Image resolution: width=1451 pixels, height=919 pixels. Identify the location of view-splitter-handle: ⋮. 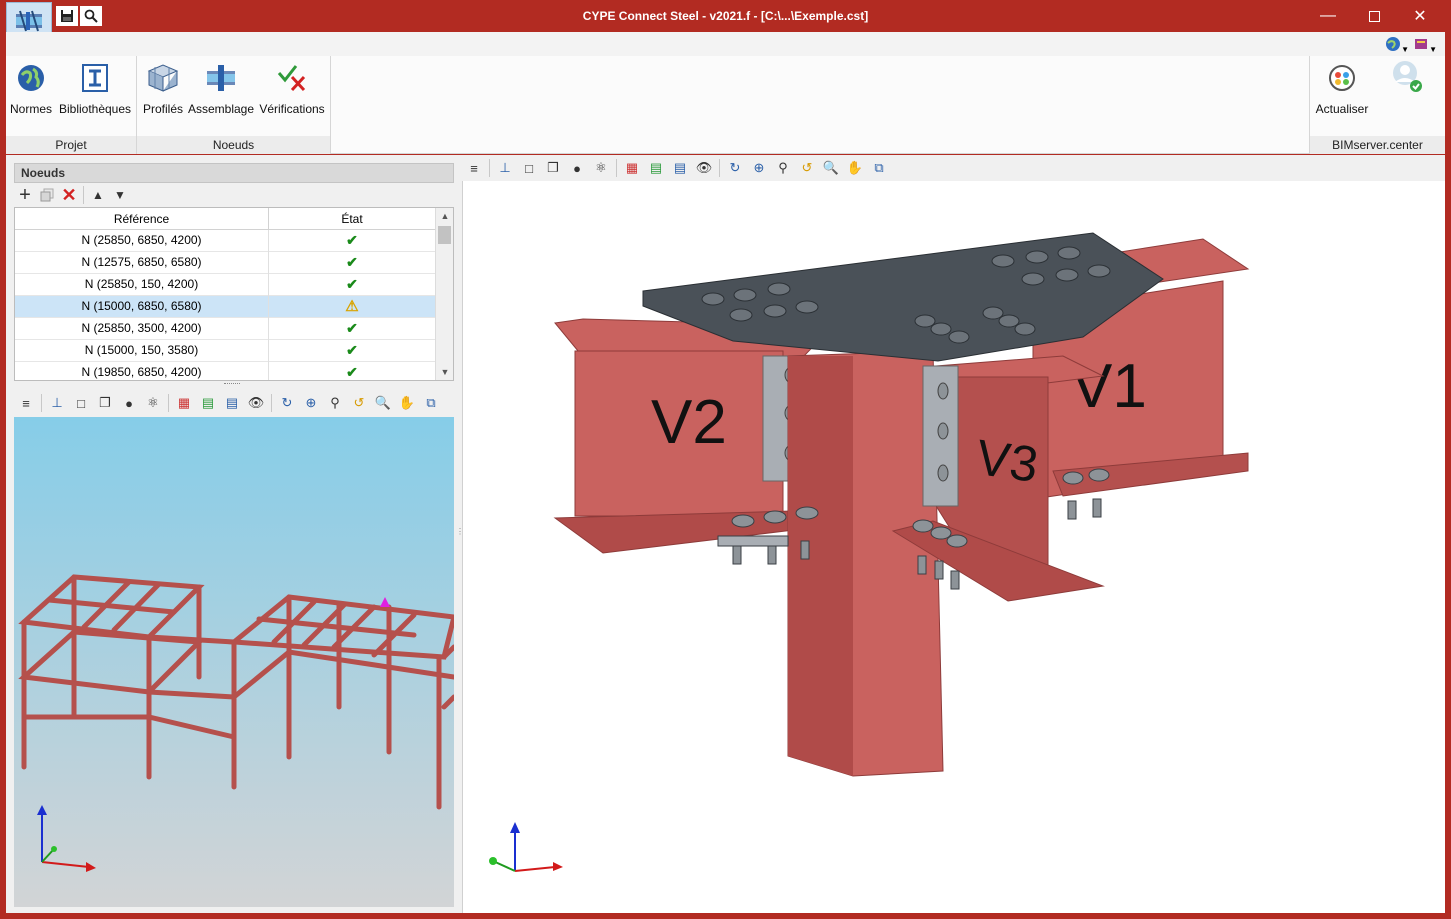
(460, 534).